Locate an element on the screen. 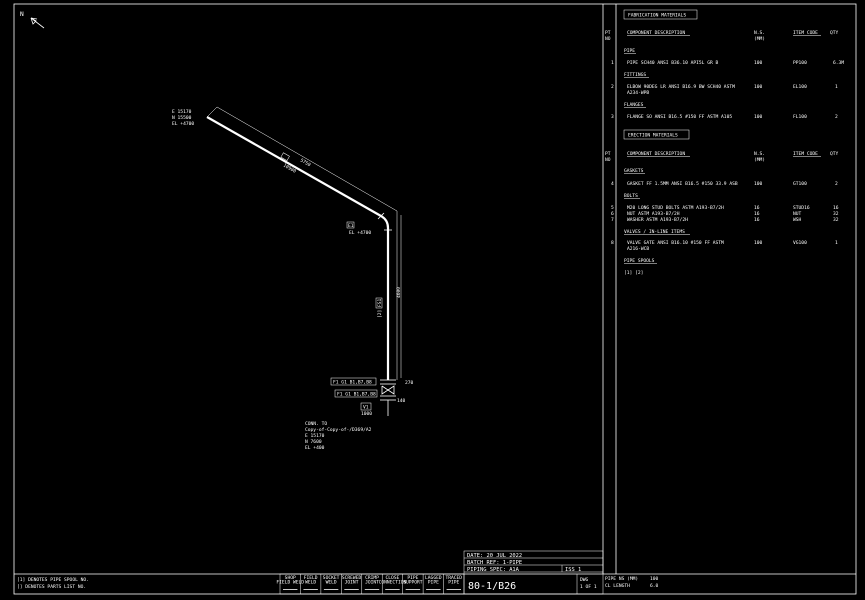  fab-row1-ns: 100 is located at coordinates (758, 63).